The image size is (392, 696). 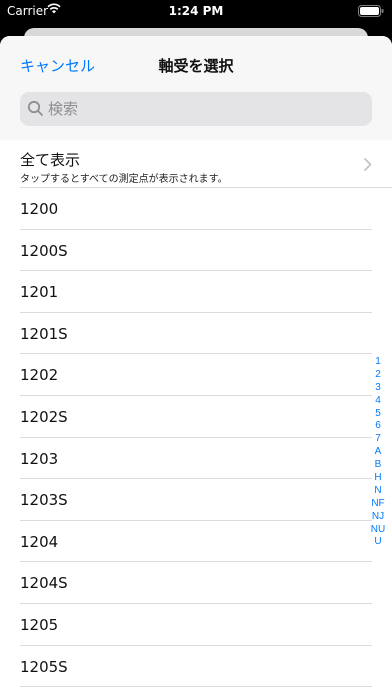 I want to click on list-item-label: 1201S, so click(x=44, y=333).